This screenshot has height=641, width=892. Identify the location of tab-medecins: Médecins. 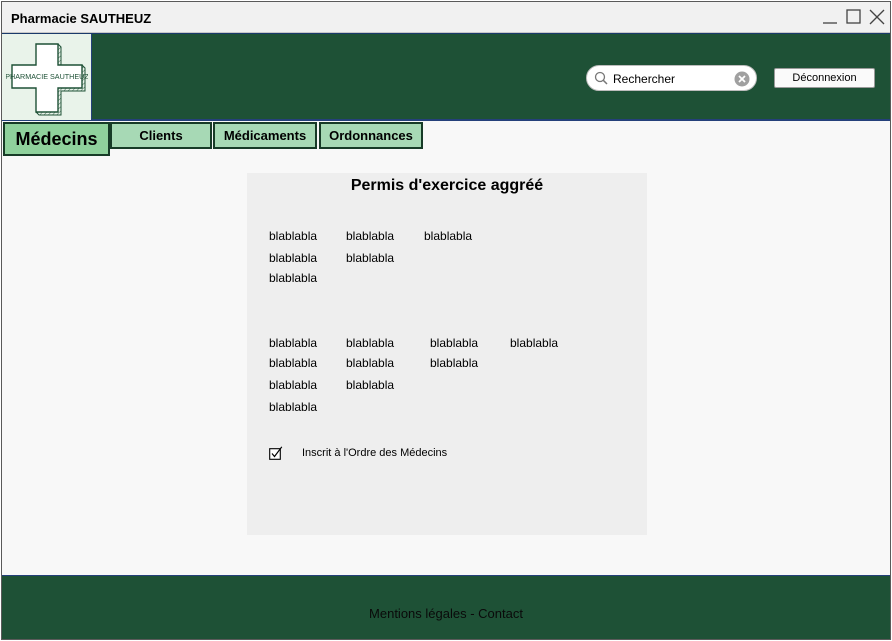
(56, 139).